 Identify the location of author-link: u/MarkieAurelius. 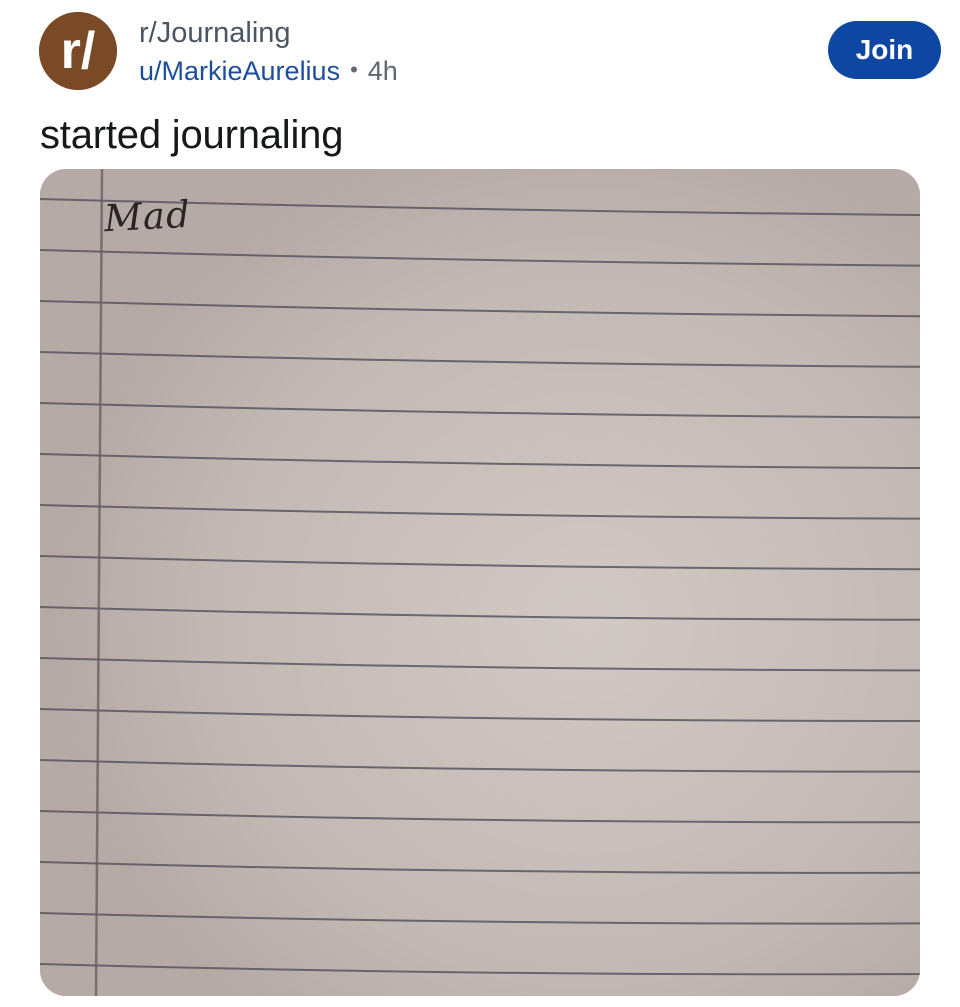
(239, 71).